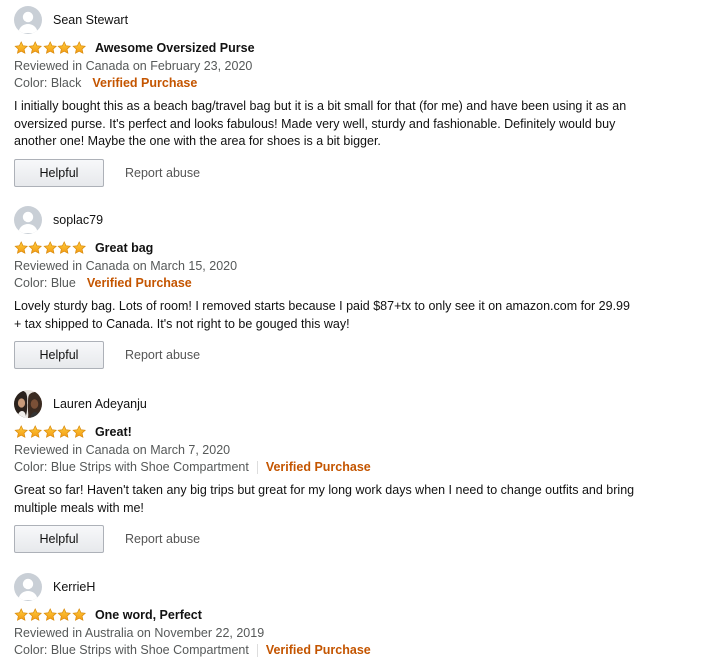 The image size is (701, 665). I want to click on reviewer-profile: Sean Stewart, so click(344, 20).